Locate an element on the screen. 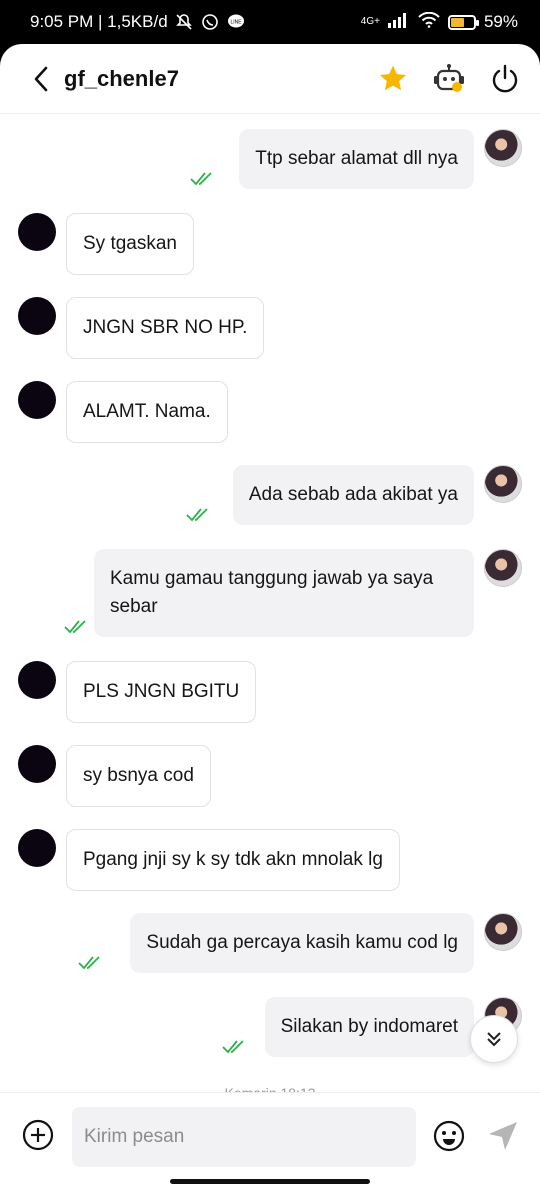 The image size is (540, 1200). send-button is located at coordinates (503, 1136).